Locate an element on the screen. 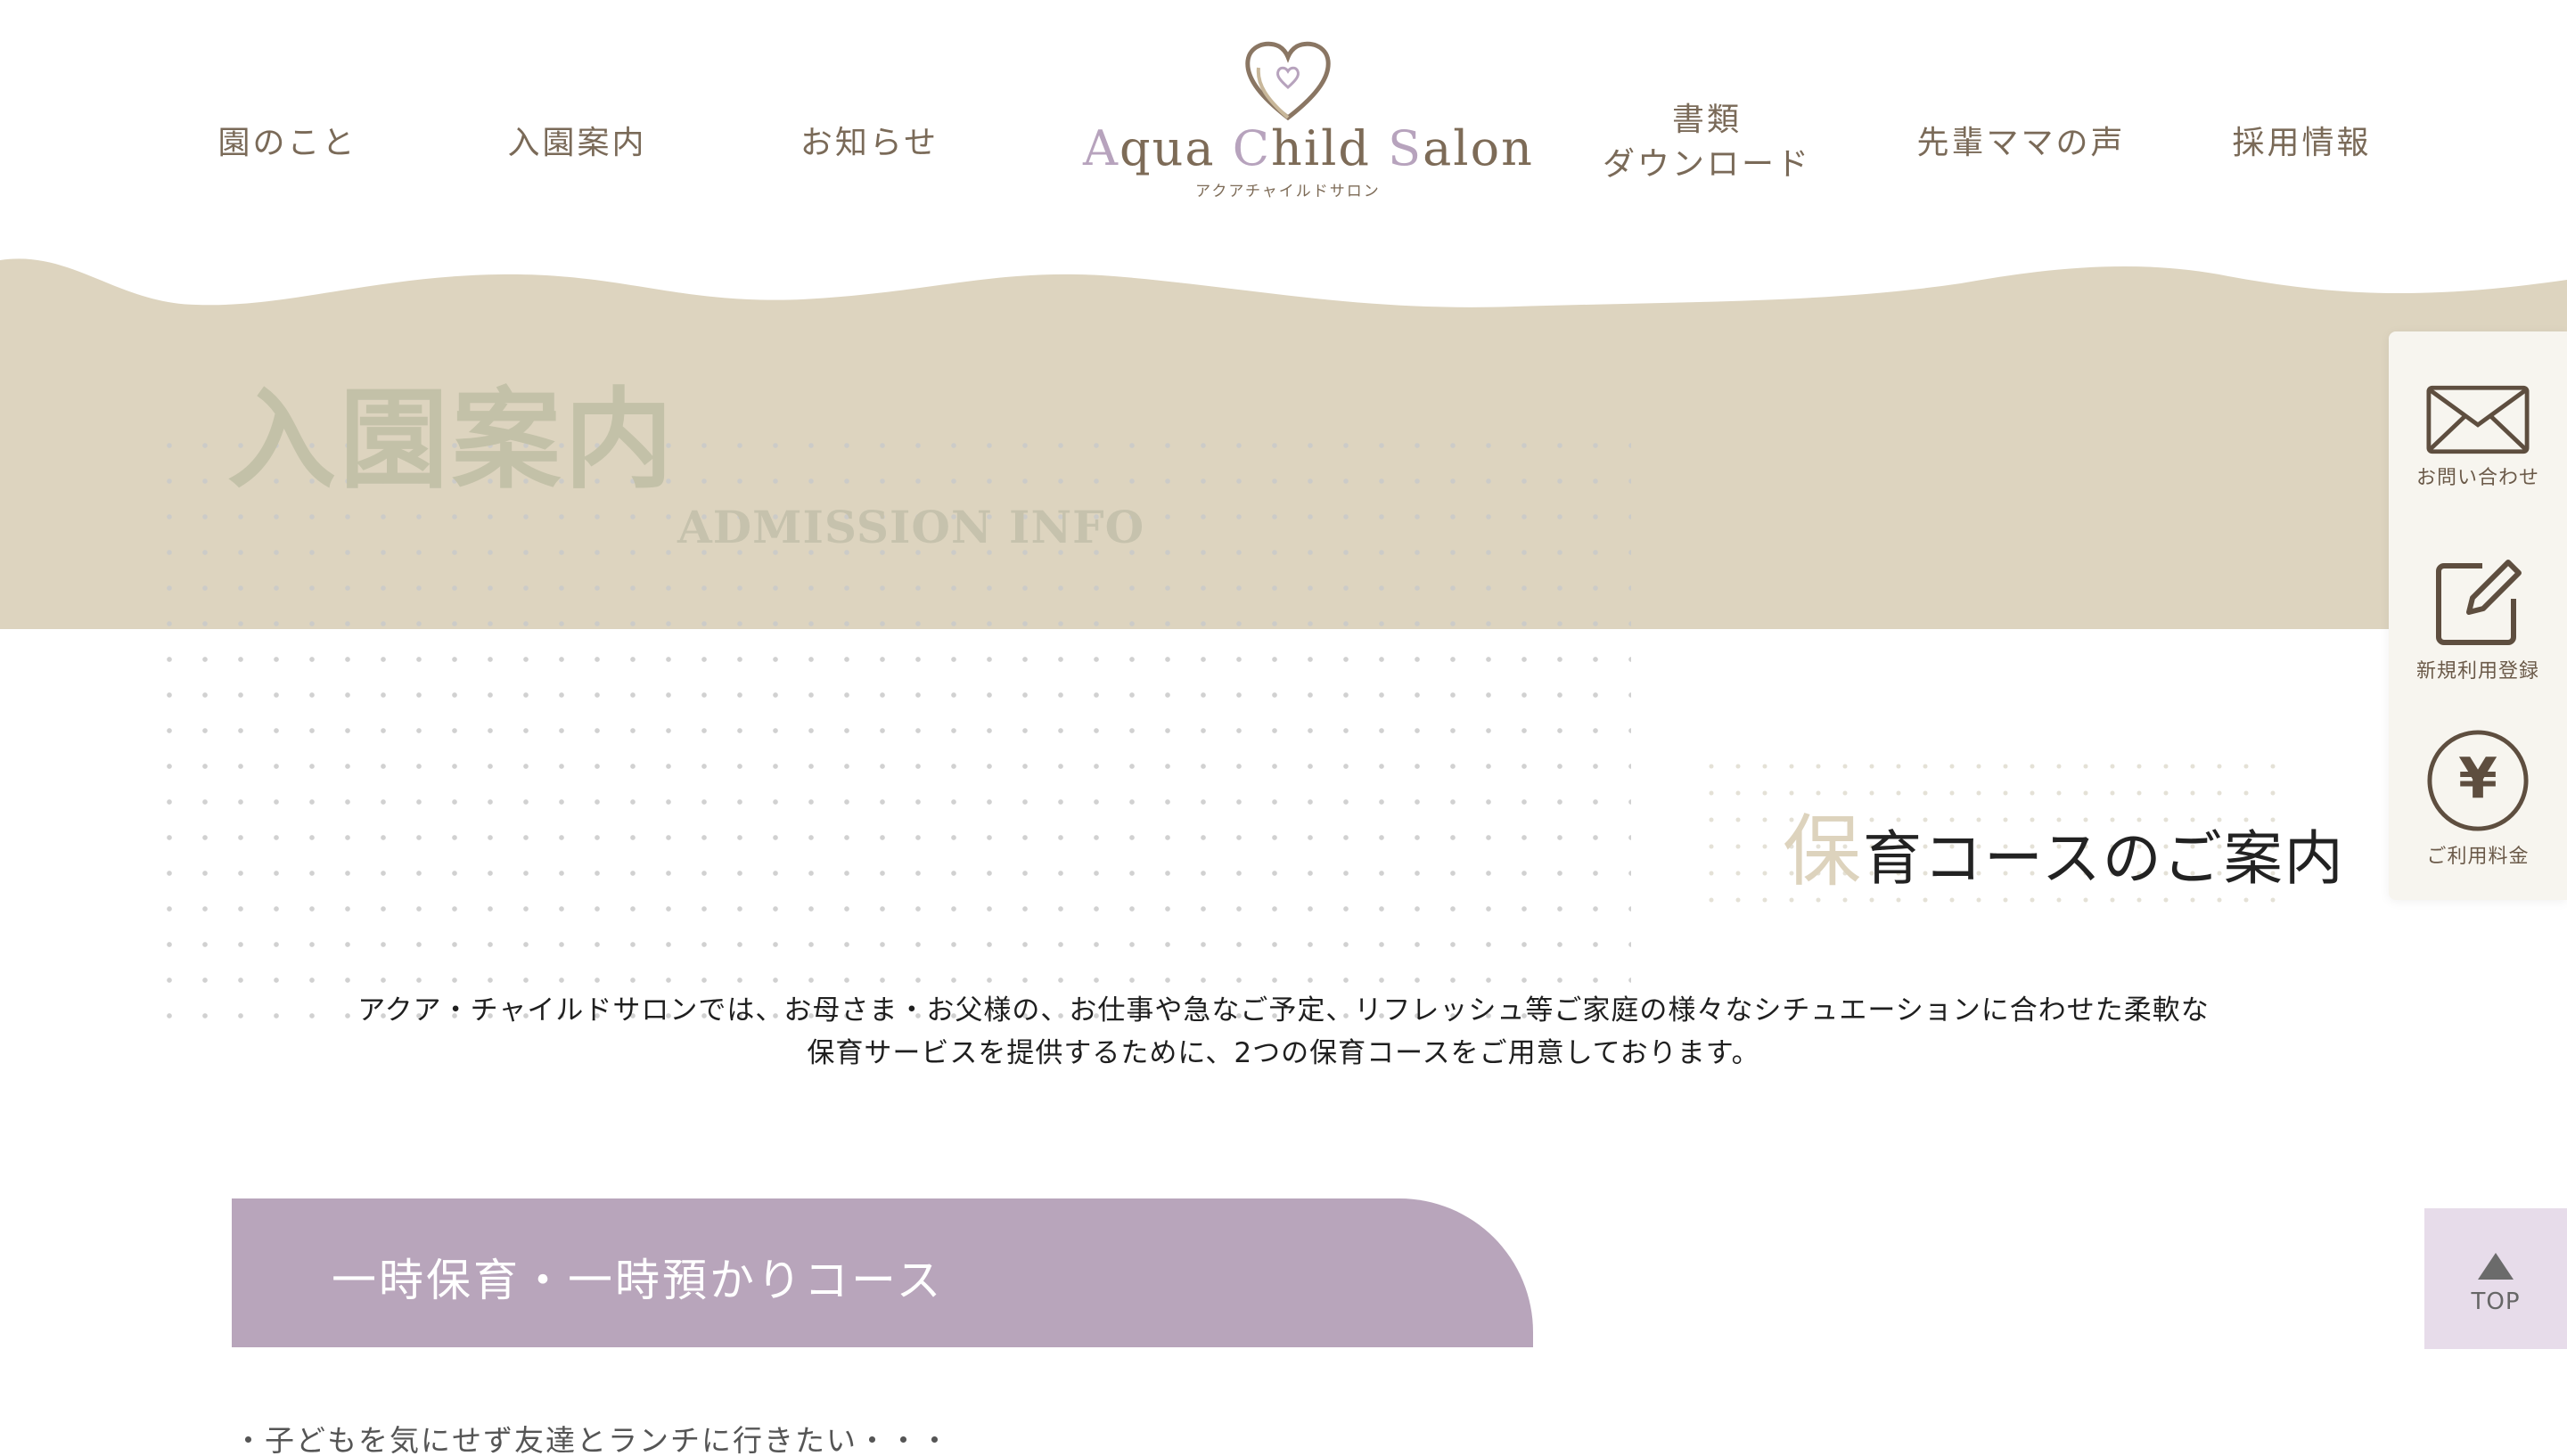  site-logo: Aqua Child Salon アクアチャイルドサロン is located at coordinates (1307, 121).